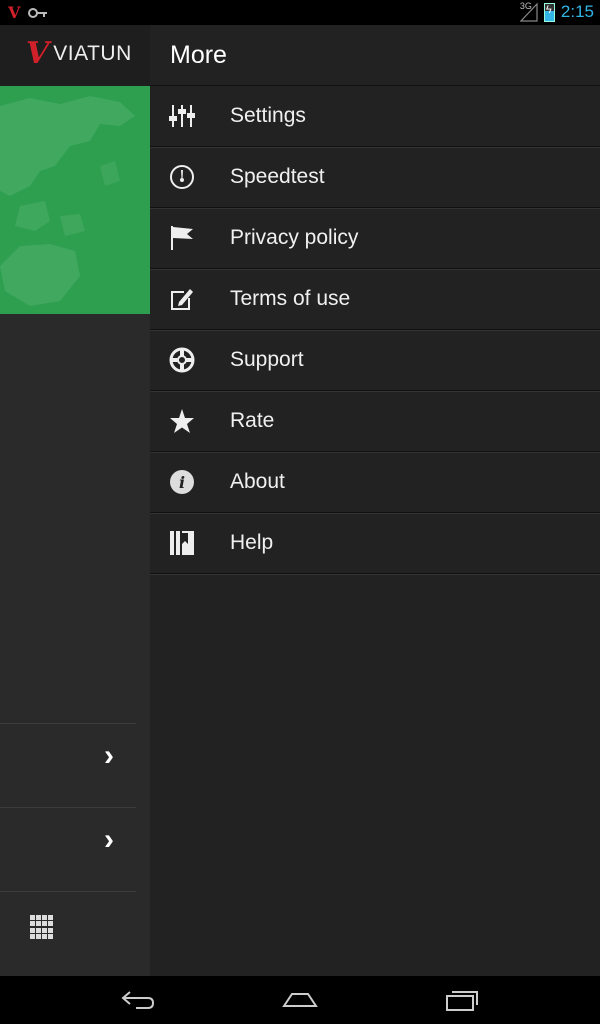 The image size is (600, 1024). I want to click on menu-item-about: i About, so click(375, 483).